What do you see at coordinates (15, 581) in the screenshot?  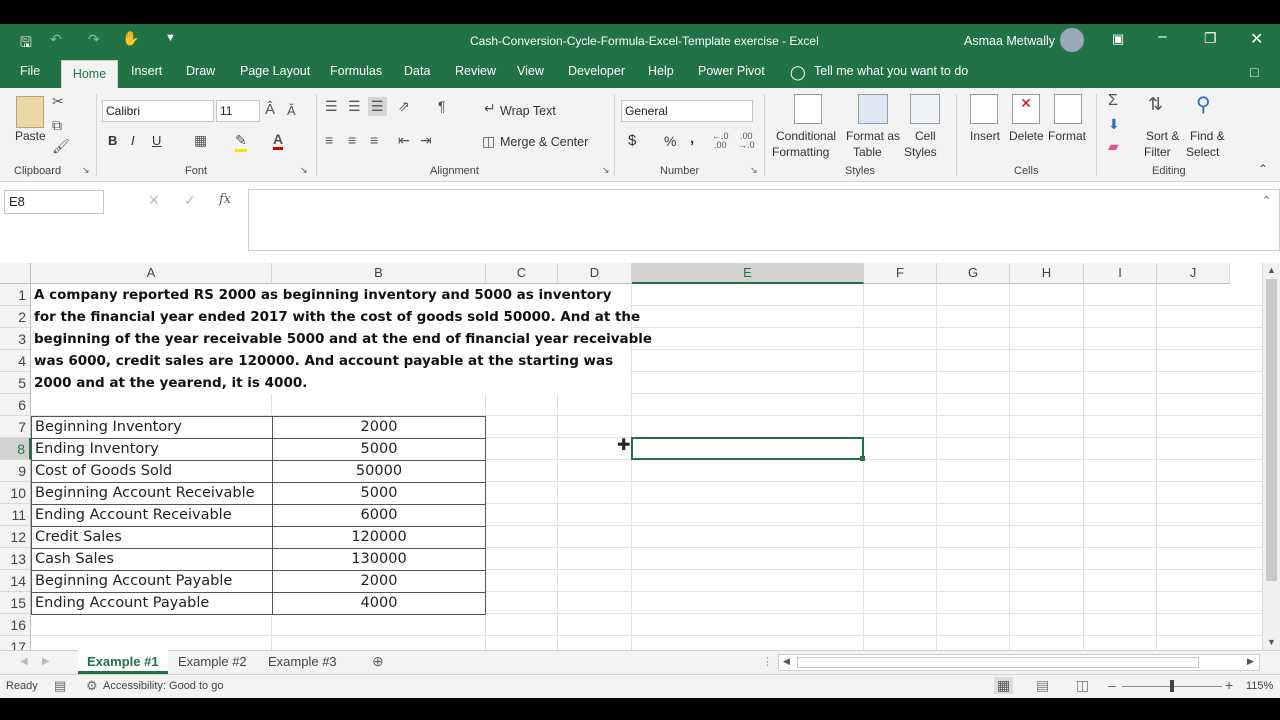 I see `row-header-14: 14` at bounding box center [15, 581].